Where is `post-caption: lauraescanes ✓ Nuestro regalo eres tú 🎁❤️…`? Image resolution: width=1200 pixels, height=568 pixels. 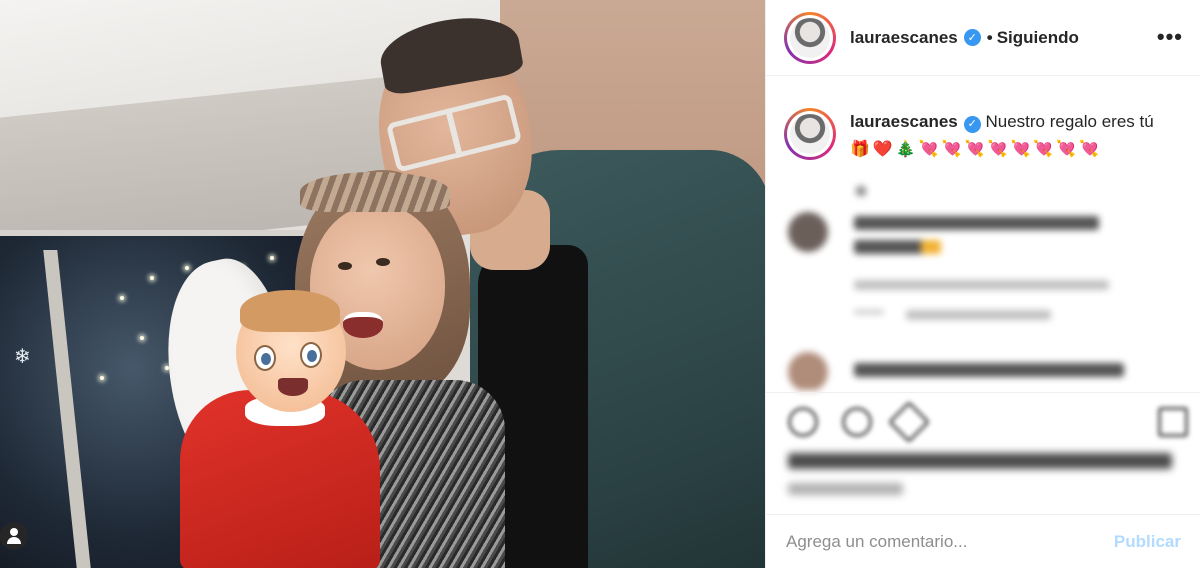
post-caption: lauraescanes ✓ Nuestro regalo eres tú 🎁❤️… is located at coordinates (989, 135).